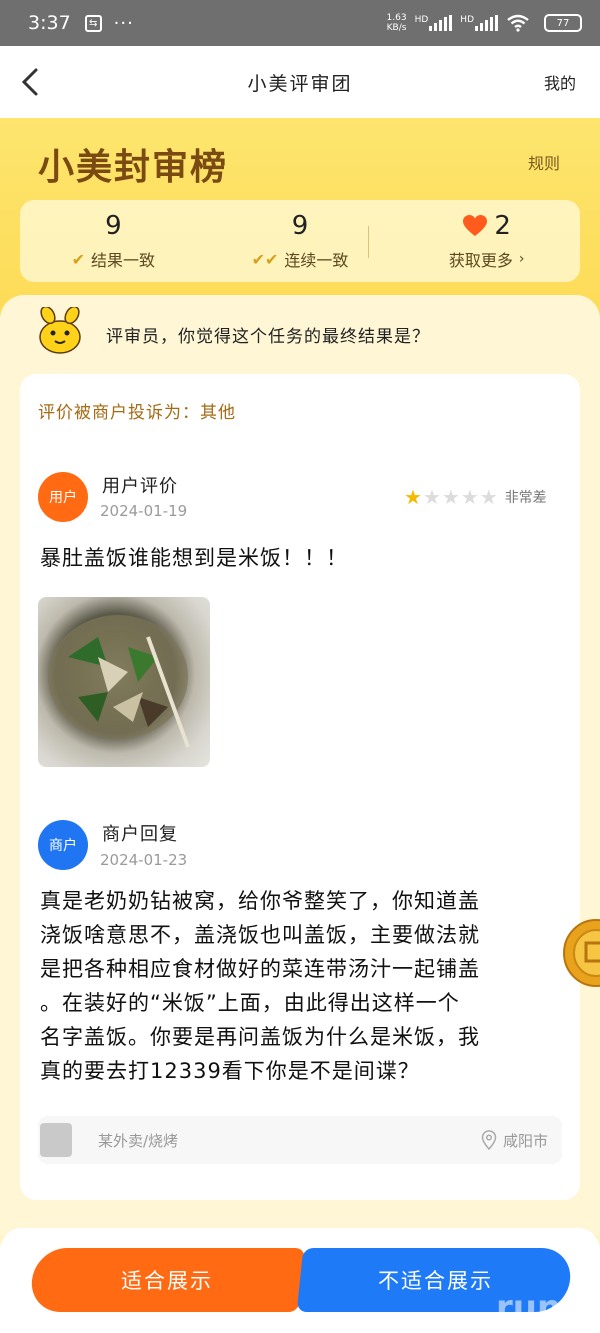 The height and width of the screenshot is (1333, 600). I want to click on reply-line: 。在装好的“米饭”上面，由此得出这样一个, so click(250, 1003).